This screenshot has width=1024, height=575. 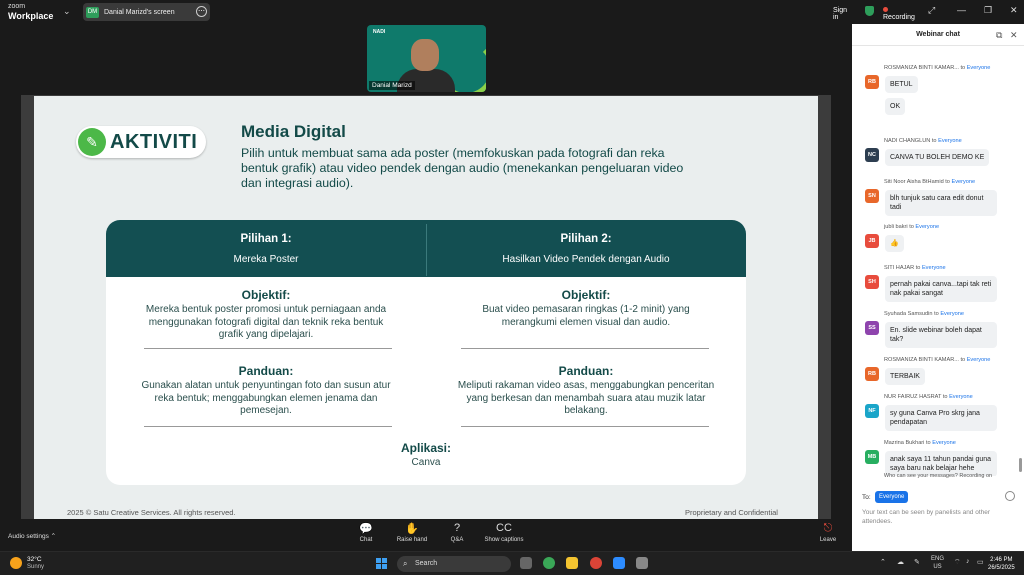 I want to click on hand-icon: ✋, so click(x=412, y=529).